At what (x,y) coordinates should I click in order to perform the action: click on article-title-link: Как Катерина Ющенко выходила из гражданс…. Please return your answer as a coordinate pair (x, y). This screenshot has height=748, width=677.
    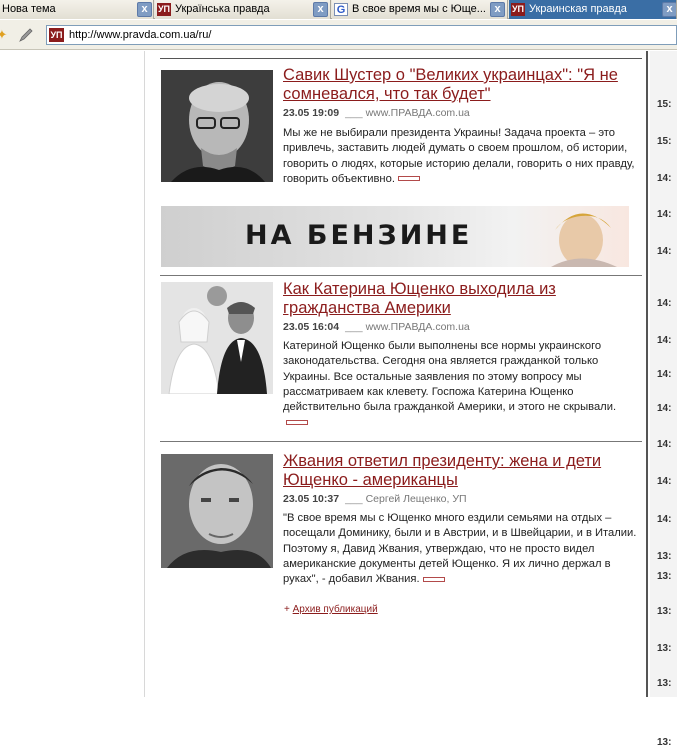
    Looking at the image, I should click on (460, 299).